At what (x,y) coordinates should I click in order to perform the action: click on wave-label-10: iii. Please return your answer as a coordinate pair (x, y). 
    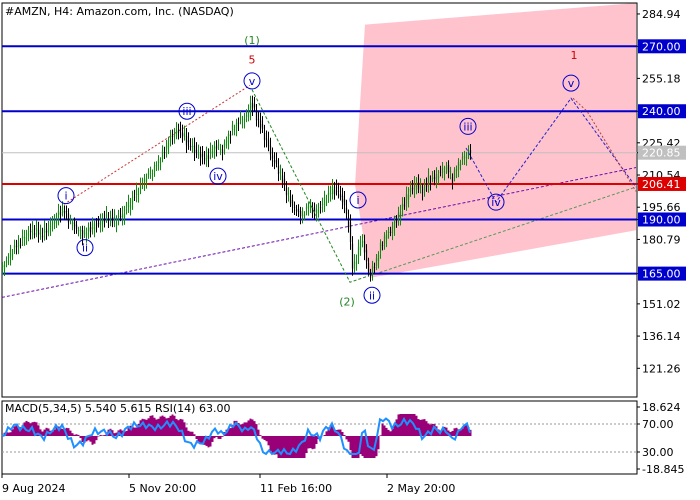
    Looking at the image, I should click on (467, 126).